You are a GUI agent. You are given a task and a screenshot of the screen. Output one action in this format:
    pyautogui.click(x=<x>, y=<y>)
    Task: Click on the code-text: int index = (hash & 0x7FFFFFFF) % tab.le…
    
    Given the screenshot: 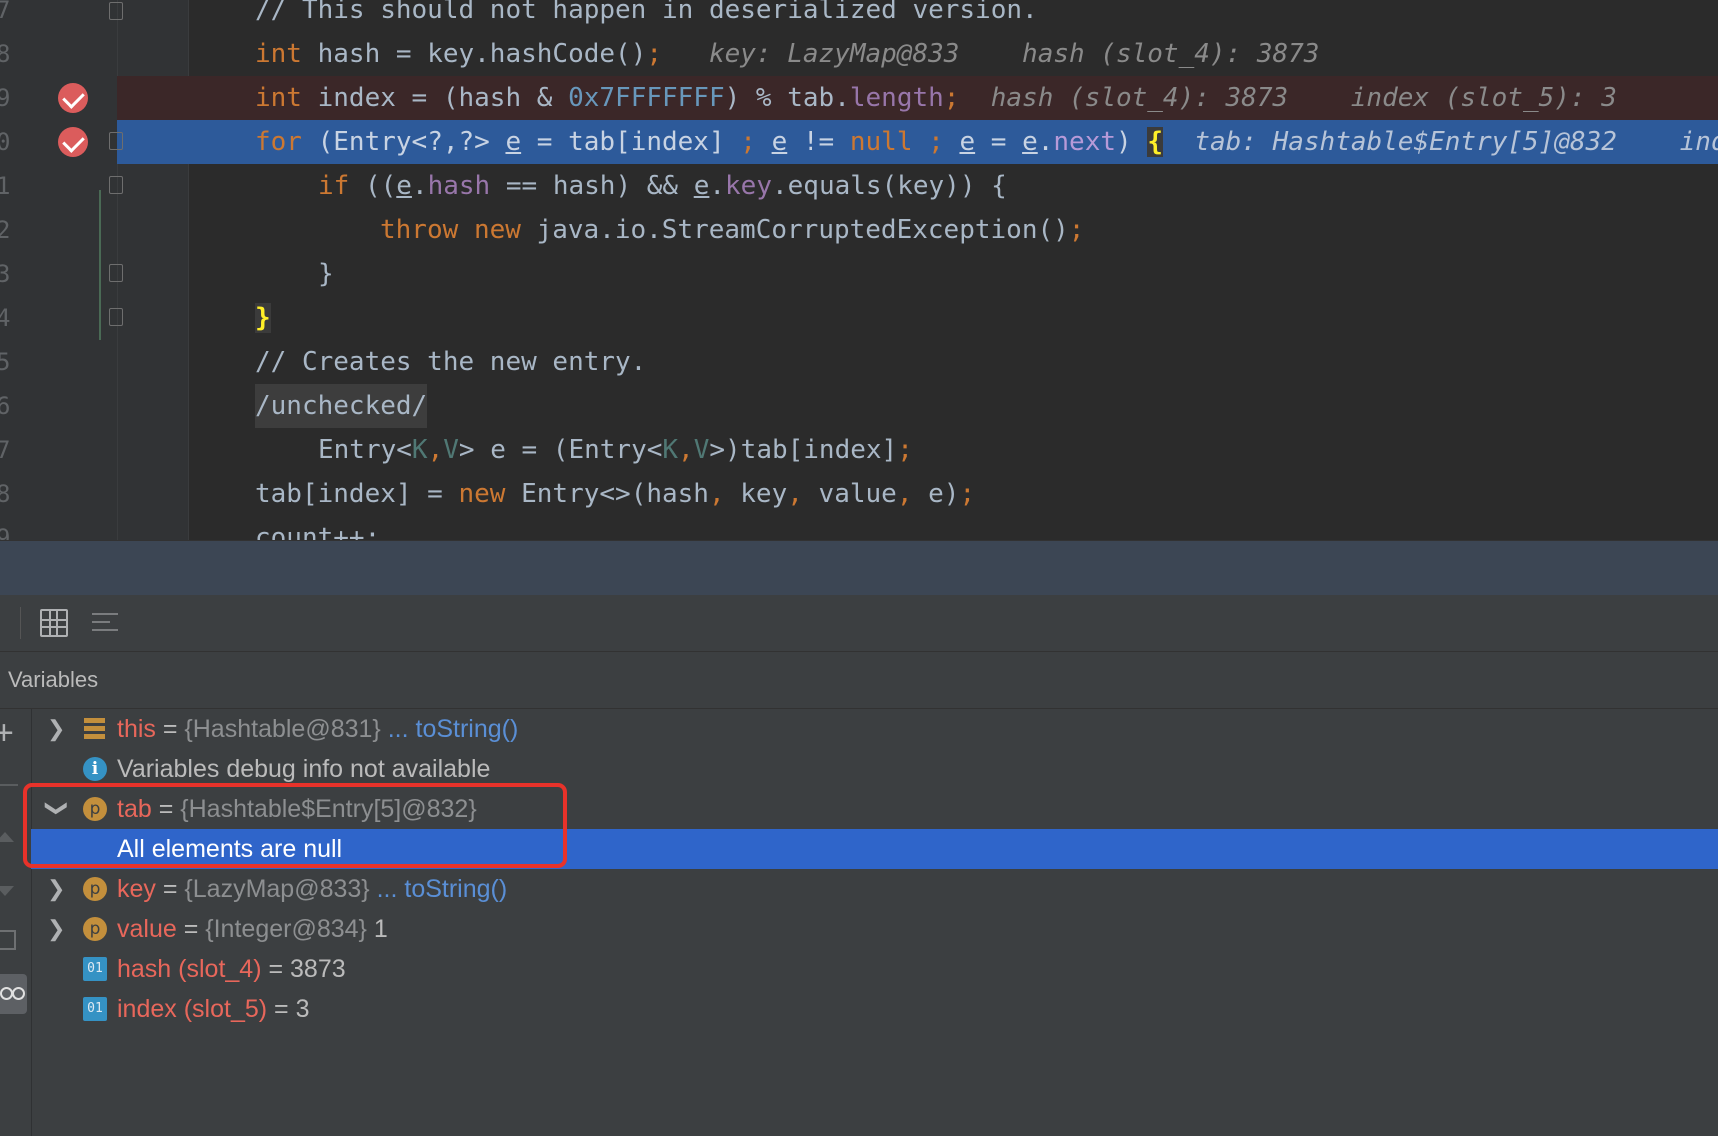 What is the action you would take?
    pyautogui.click(x=936, y=98)
    